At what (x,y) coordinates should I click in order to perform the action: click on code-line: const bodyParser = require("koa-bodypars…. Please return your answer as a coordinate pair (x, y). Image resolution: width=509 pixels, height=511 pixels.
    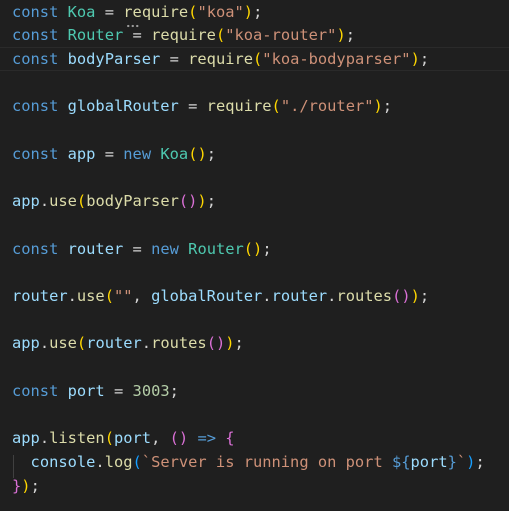
    Looking at the image, I should click on (220, 60).